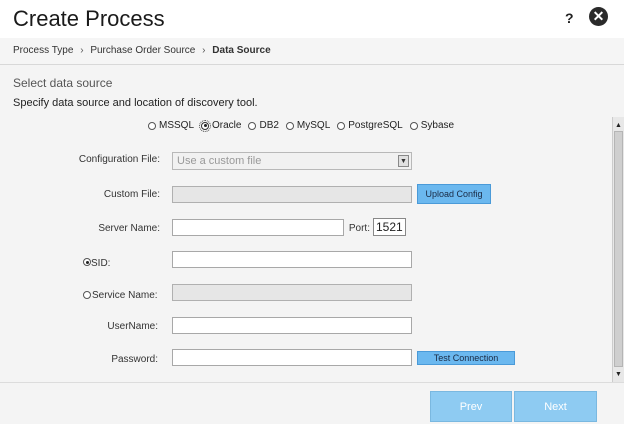 The height and width of the screenshot is (424, 624). Describe the element at coordinates (87, 262) in the screenshot. I see `sid-radio-button` at that location.